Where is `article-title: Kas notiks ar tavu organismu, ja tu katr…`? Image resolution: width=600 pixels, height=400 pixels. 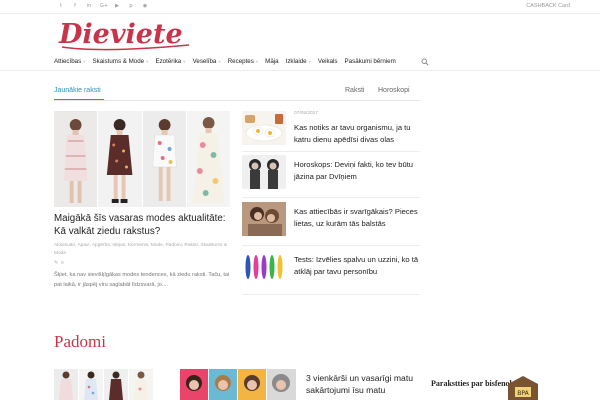
article-title: Kas notiks ar tavu organismu, ja tu katr… is located at coordinates (358, 134).